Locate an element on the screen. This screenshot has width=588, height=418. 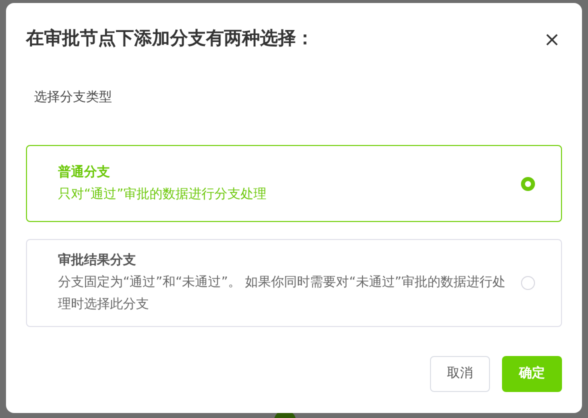
option-title: 审批结果分支 is located at coordinates (97, 261).